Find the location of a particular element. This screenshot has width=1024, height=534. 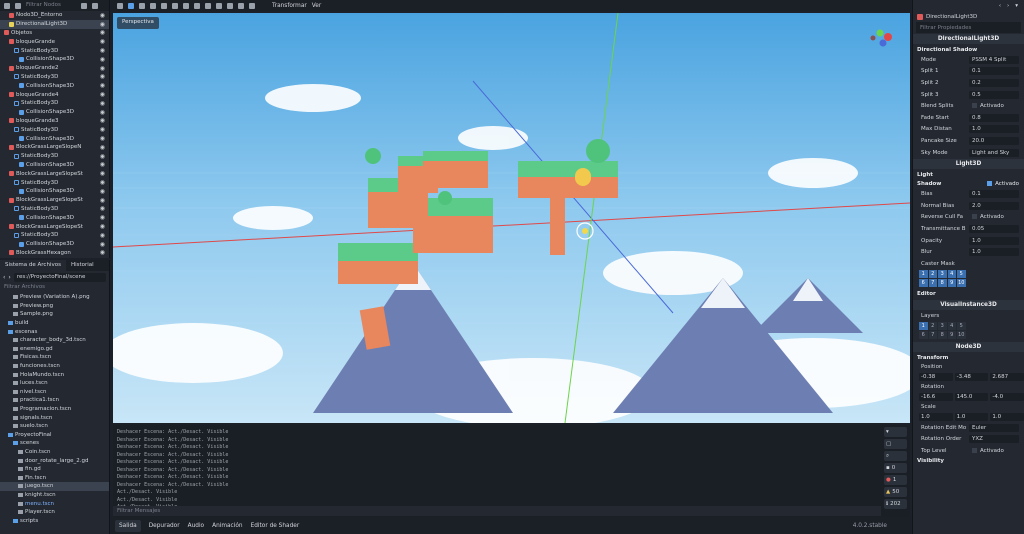

forward-icon: › is located at coordinates (9, 277).